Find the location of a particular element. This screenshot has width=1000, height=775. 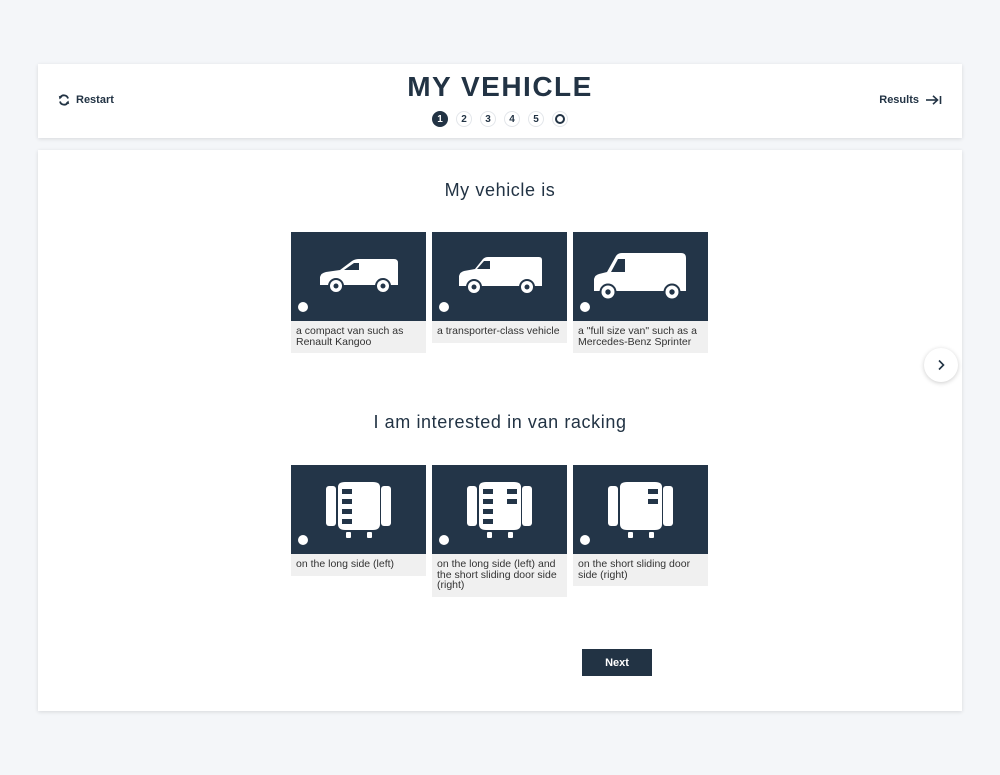

step-final is located at coordinates (560, 119).